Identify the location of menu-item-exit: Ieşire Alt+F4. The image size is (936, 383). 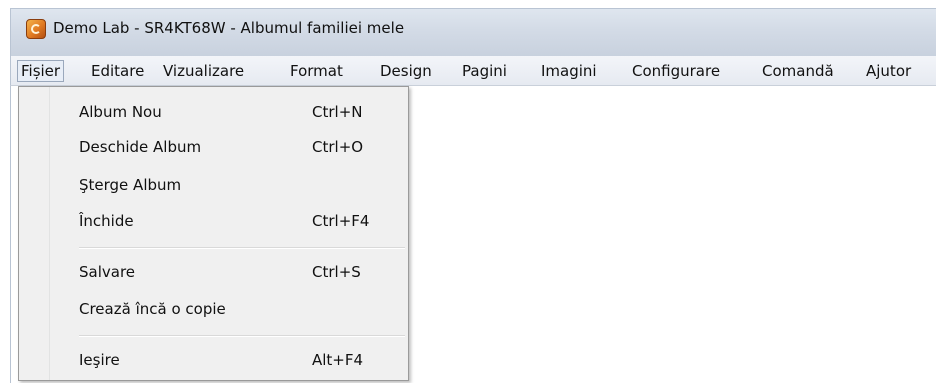
(213, 360).